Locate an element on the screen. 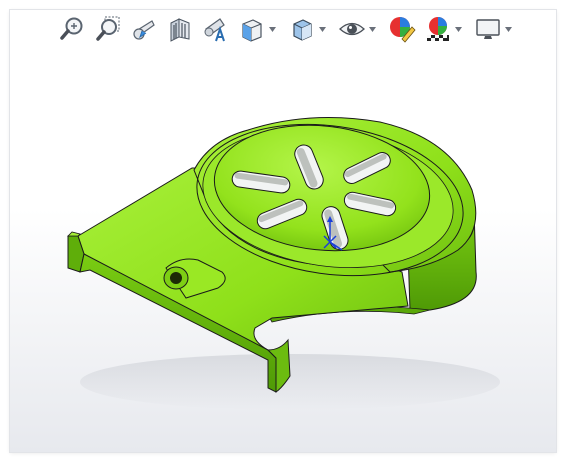 Image resolution: width=566 pixels, height=462 pixels. apply-scene-dropdown is located at coordinates (458, 29).